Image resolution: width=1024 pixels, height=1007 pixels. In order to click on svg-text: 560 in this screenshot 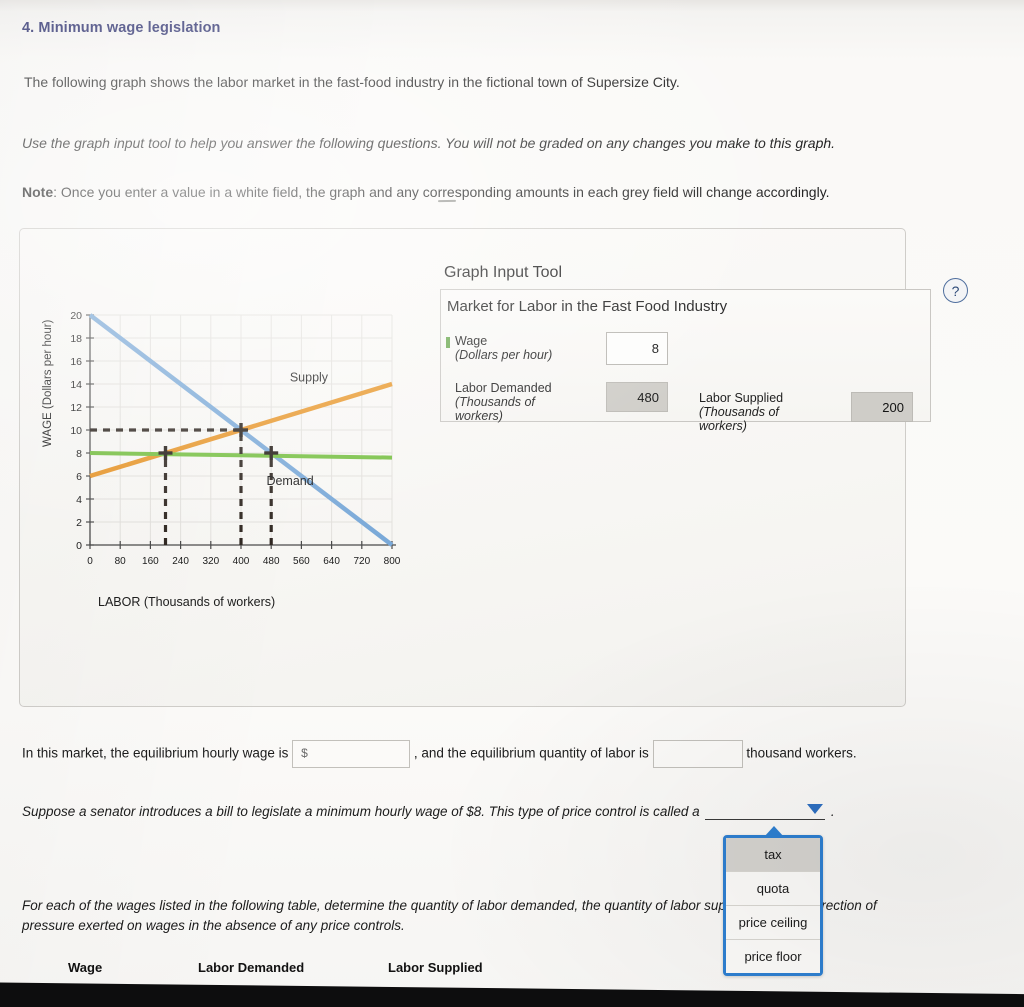, I will do `click(301, 561)`.